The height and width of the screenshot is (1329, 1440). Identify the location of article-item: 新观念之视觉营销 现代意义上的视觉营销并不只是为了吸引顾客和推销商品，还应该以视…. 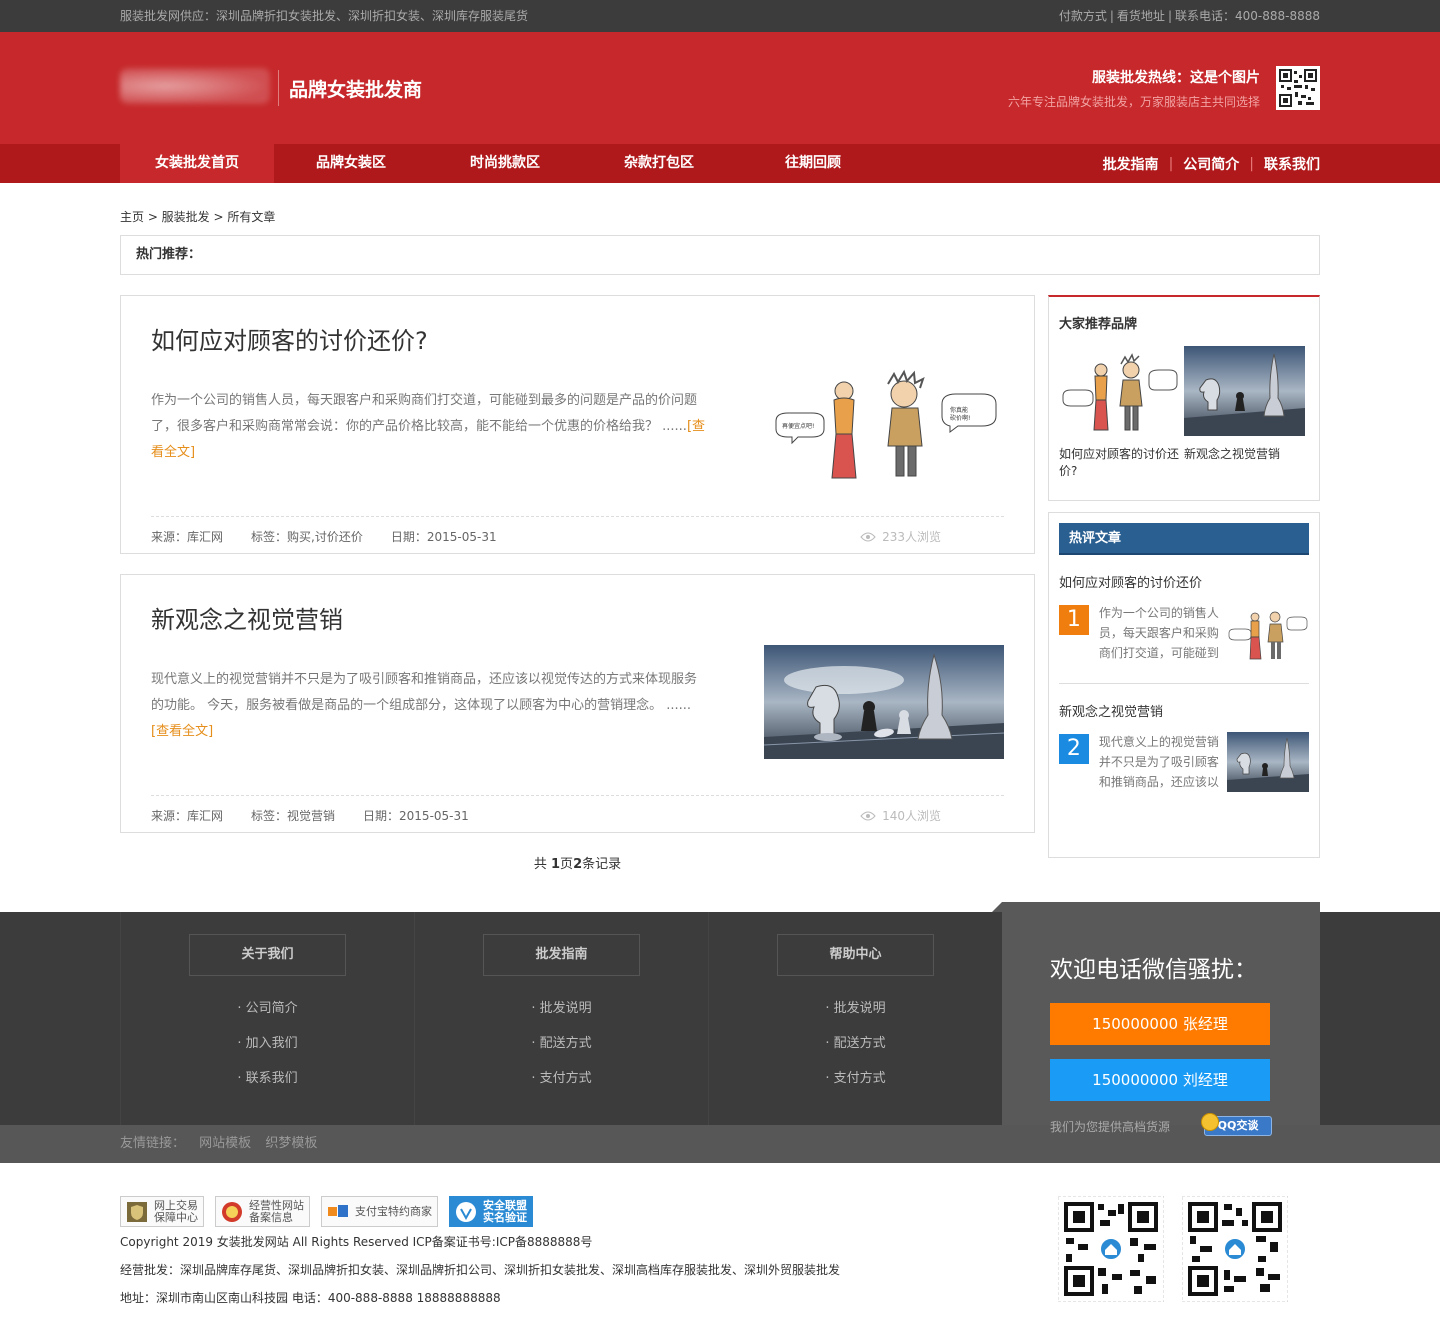
(577, 703).